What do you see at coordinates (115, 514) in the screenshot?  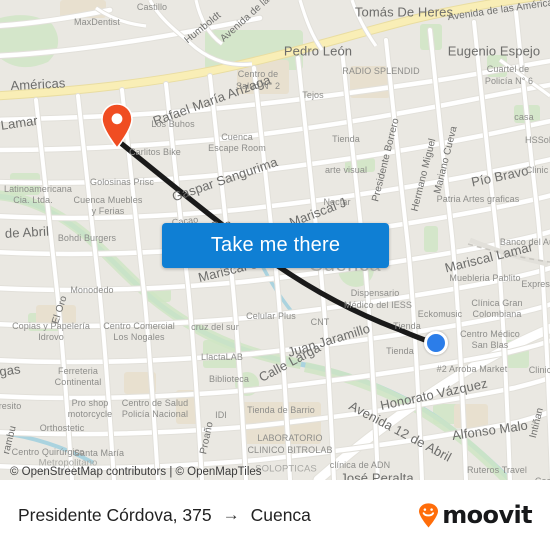 I see `origin-label: Presidente Córdova, 375` at bounding box center [115, 514].